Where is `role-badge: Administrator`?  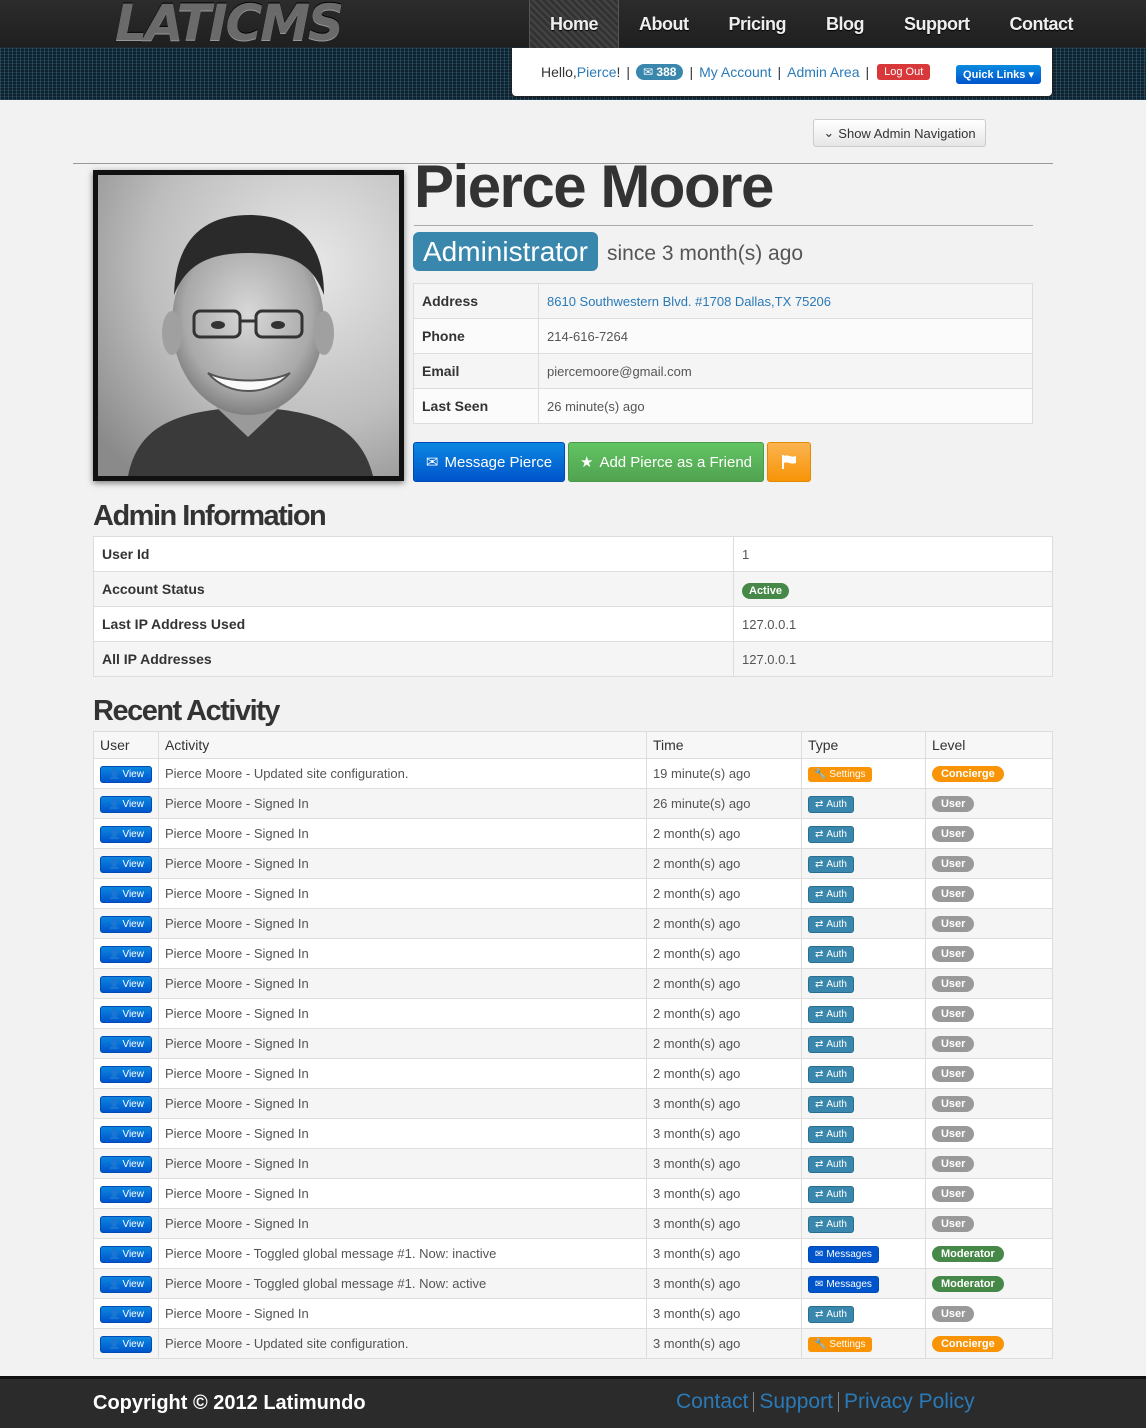 role-badge: Administrator is located at coordinates (505, 251).